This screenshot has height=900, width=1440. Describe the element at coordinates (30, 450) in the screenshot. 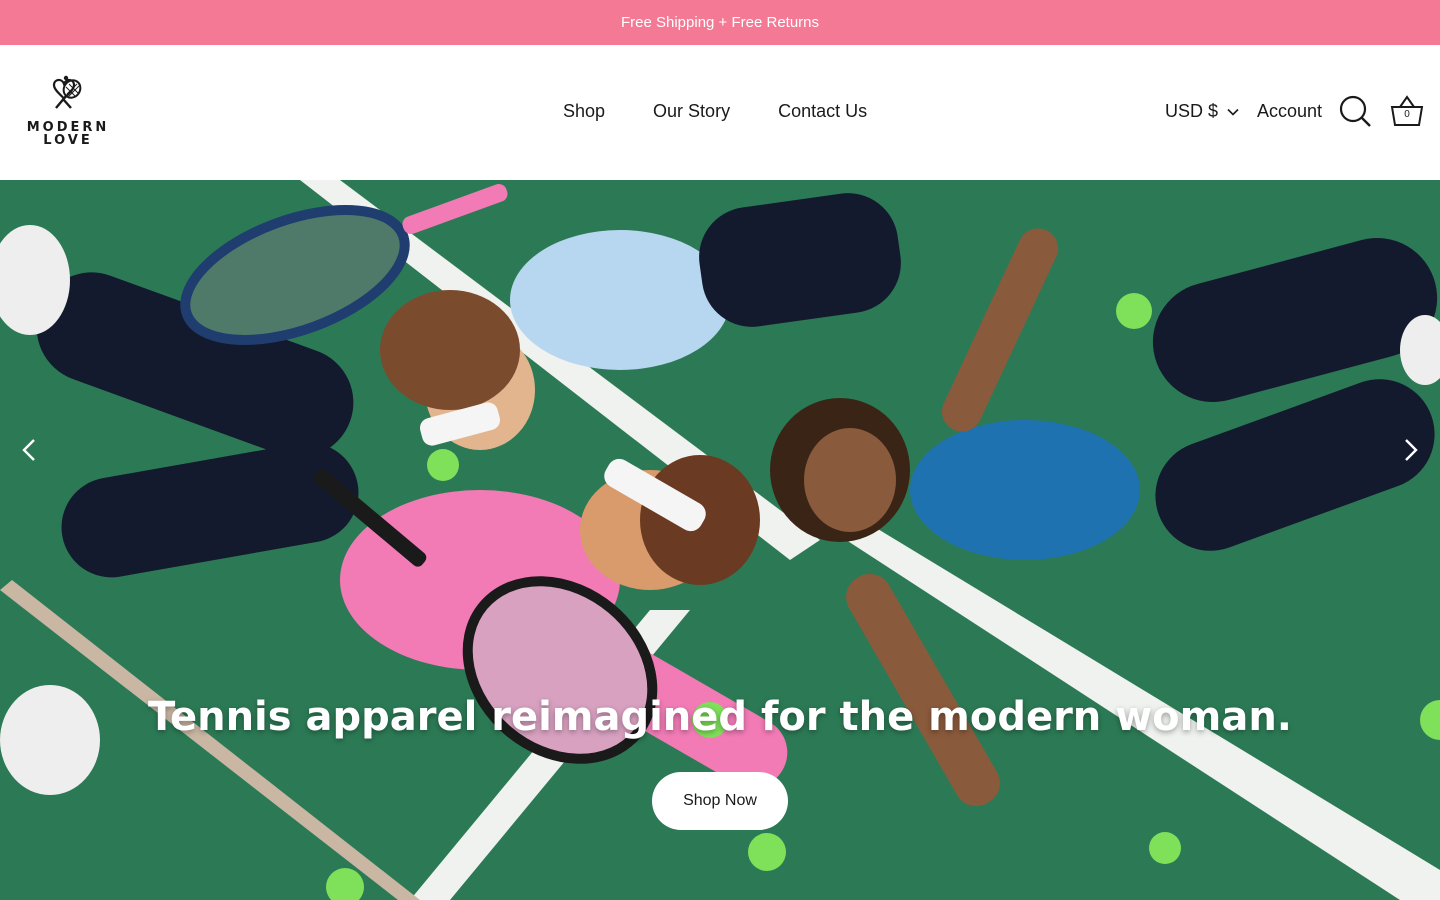

I see `chevron-left-icon` at that location.